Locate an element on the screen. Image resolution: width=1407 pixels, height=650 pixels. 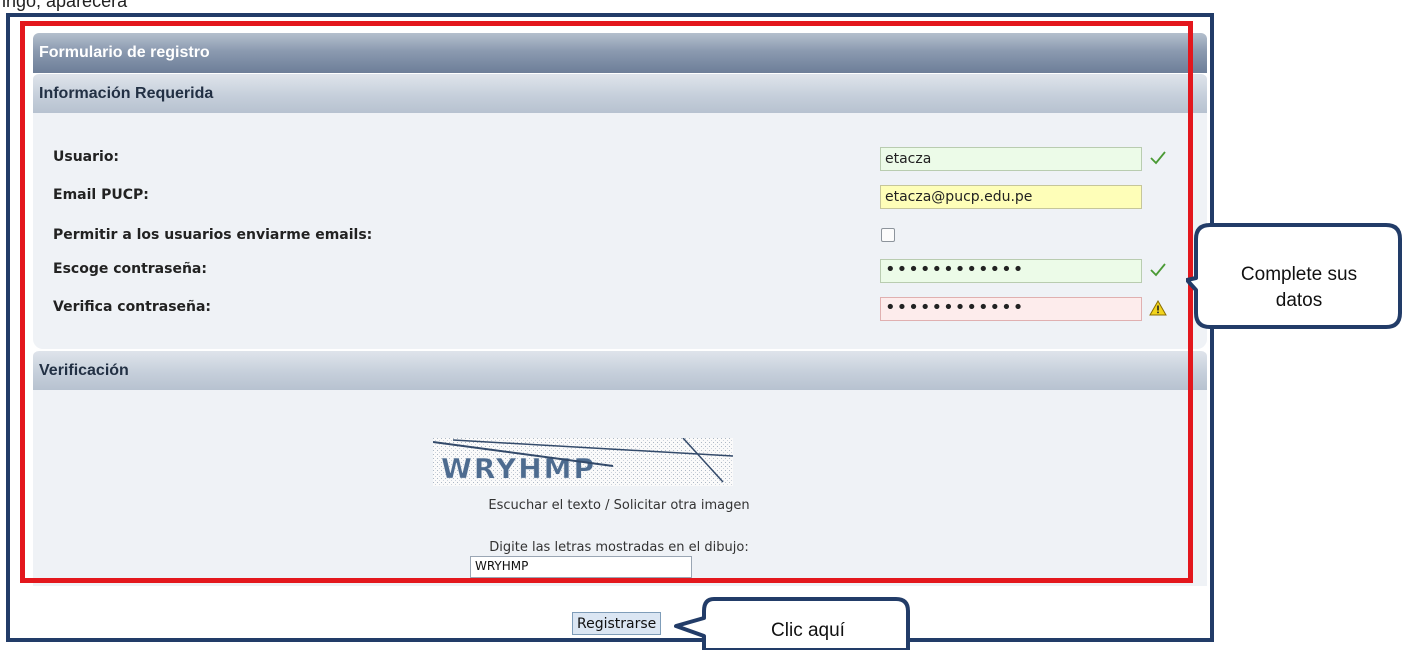
page-caption: ingo, aparecerá is located at coordinates (65, 5).